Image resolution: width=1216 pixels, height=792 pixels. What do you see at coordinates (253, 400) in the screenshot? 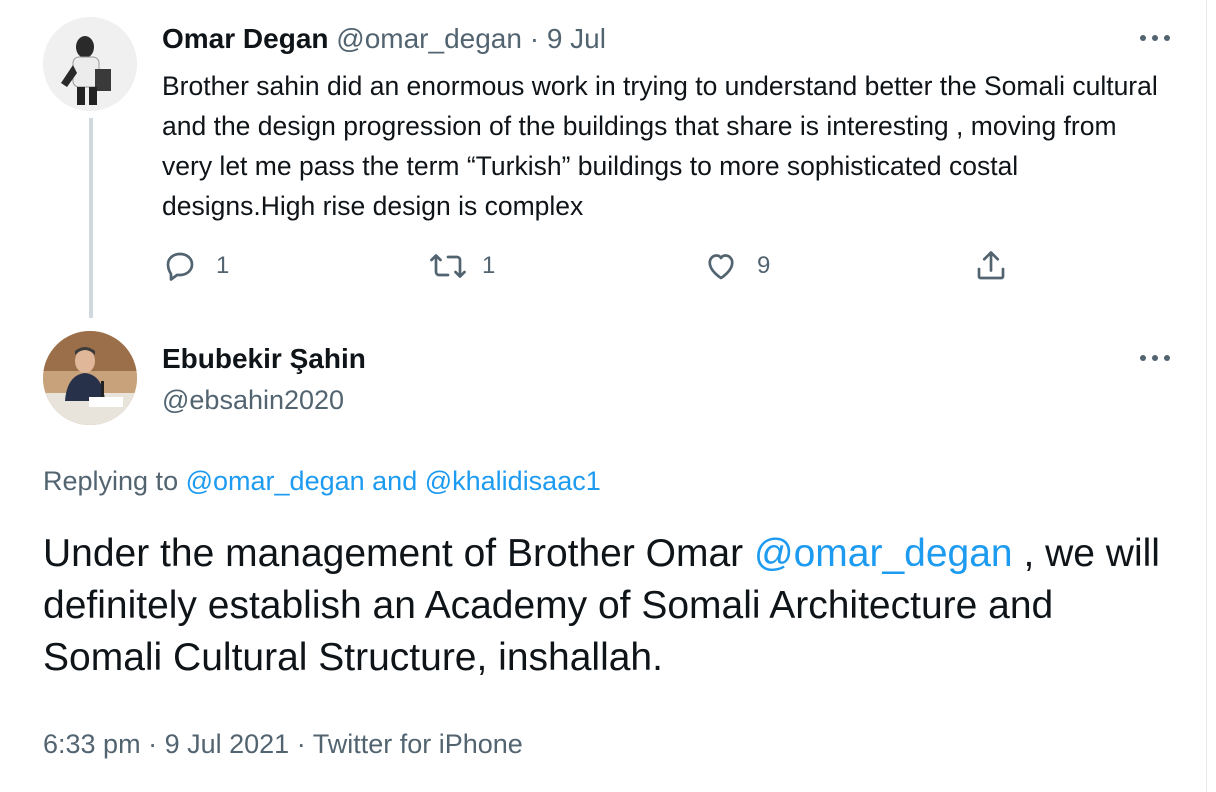
I see `author-handle: @ebsahin2020` at bounding box center [253, 400].